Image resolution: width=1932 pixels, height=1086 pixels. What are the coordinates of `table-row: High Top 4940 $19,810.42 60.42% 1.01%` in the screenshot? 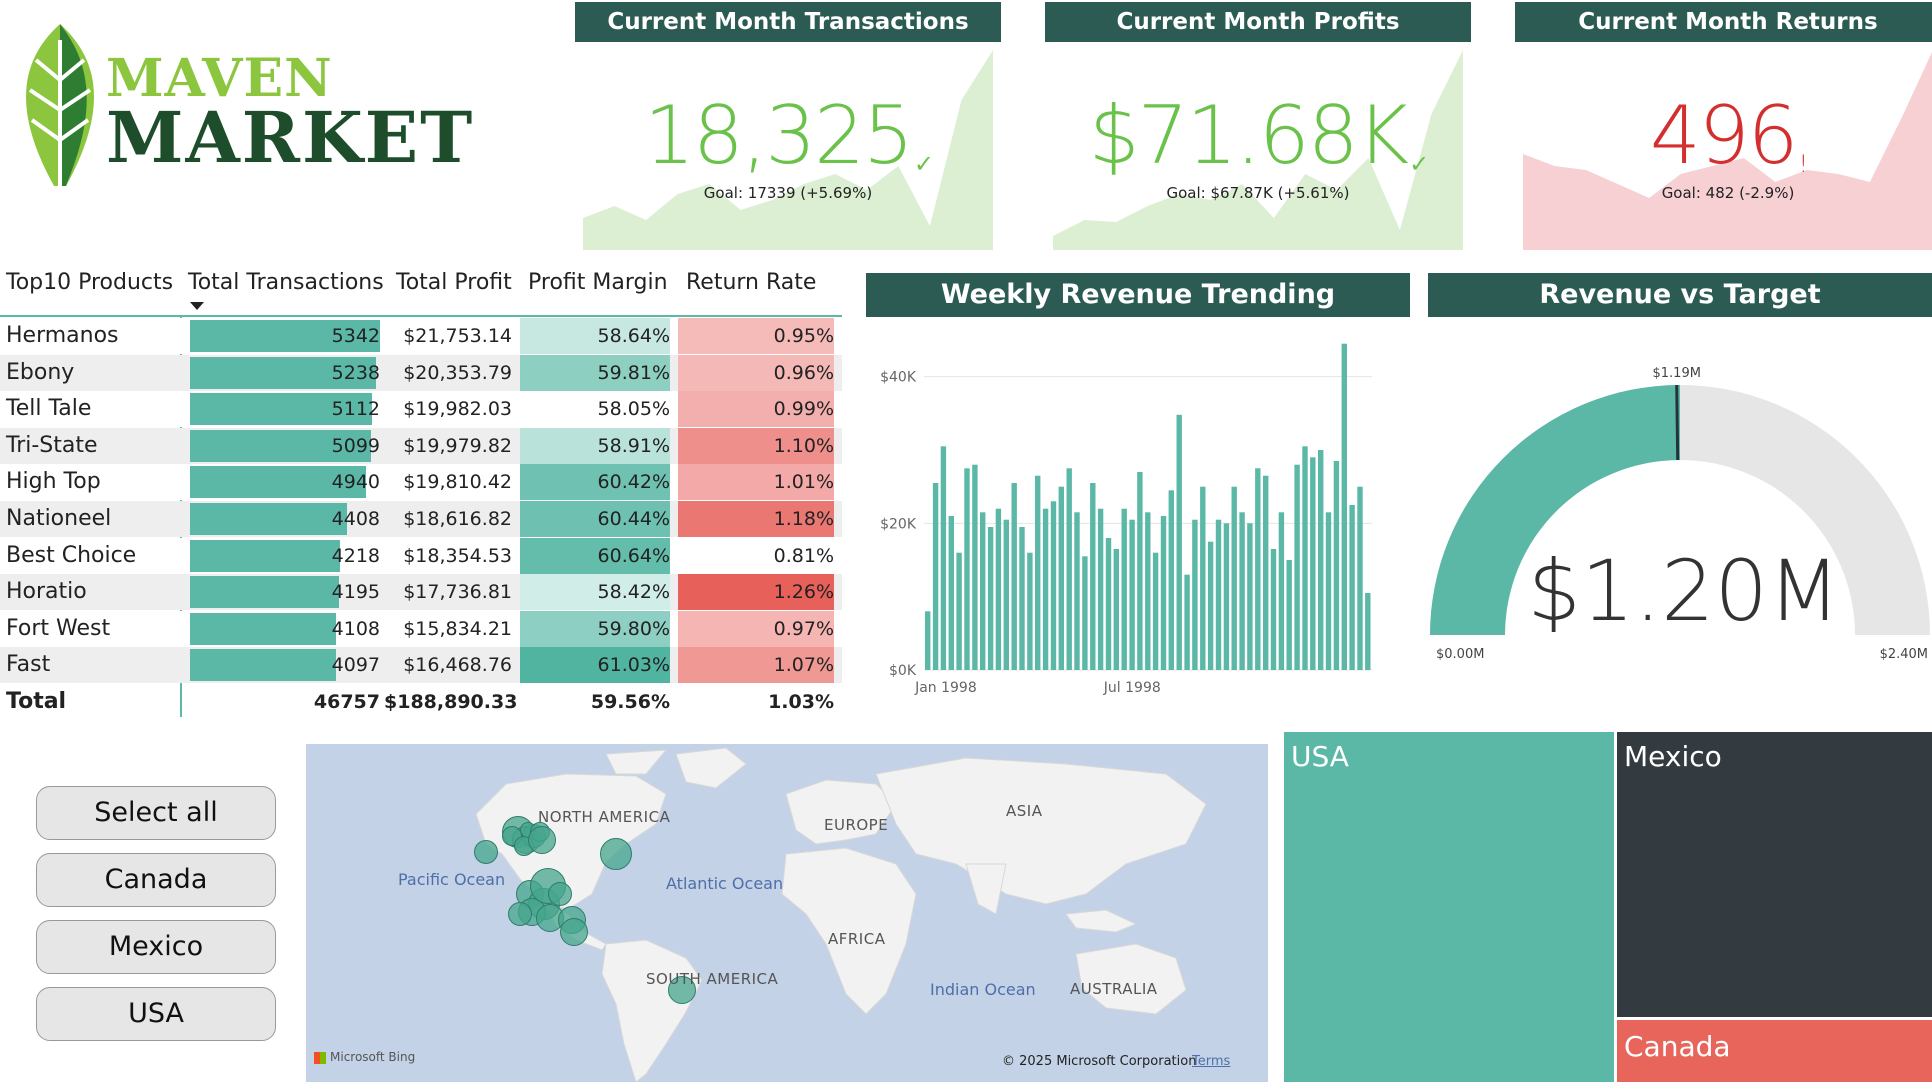 It's located at (421, 482).